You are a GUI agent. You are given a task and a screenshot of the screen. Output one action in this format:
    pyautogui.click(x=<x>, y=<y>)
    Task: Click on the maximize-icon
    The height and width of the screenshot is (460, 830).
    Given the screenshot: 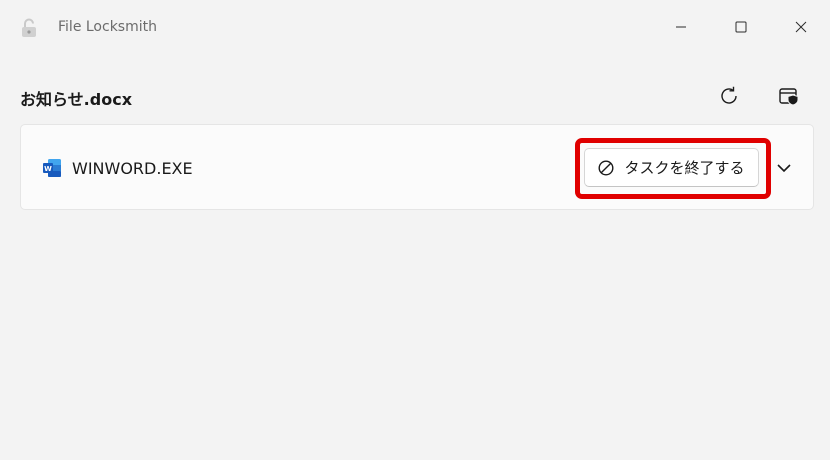 What is the action you would take?
    pyautogui.click(x=741, y=27)
    